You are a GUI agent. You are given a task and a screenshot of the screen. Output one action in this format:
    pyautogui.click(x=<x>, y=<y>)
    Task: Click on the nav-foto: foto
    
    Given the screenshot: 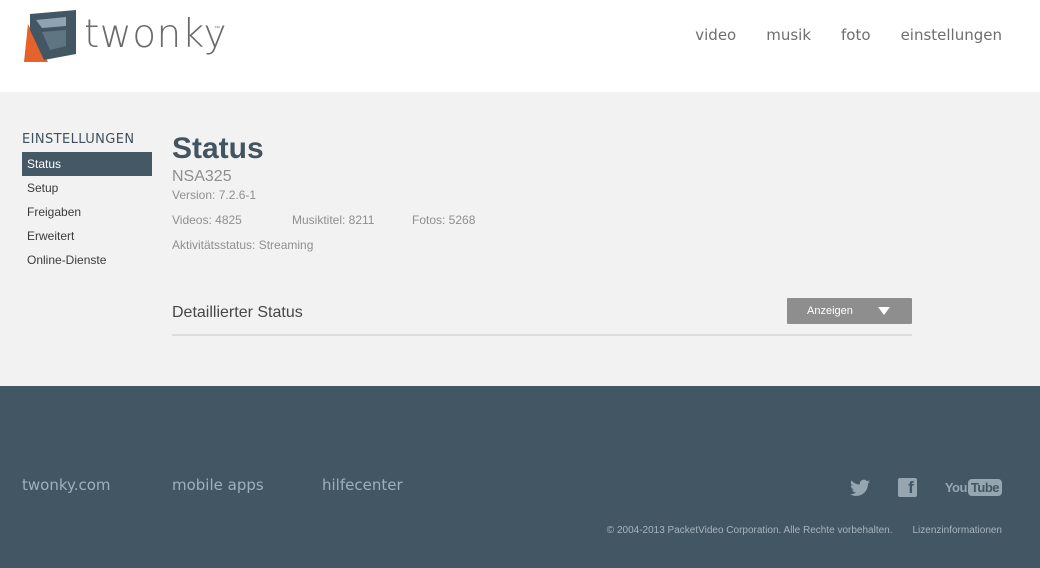 What is the action you would take?
    pyautogui.click(x=856, y=35)
    